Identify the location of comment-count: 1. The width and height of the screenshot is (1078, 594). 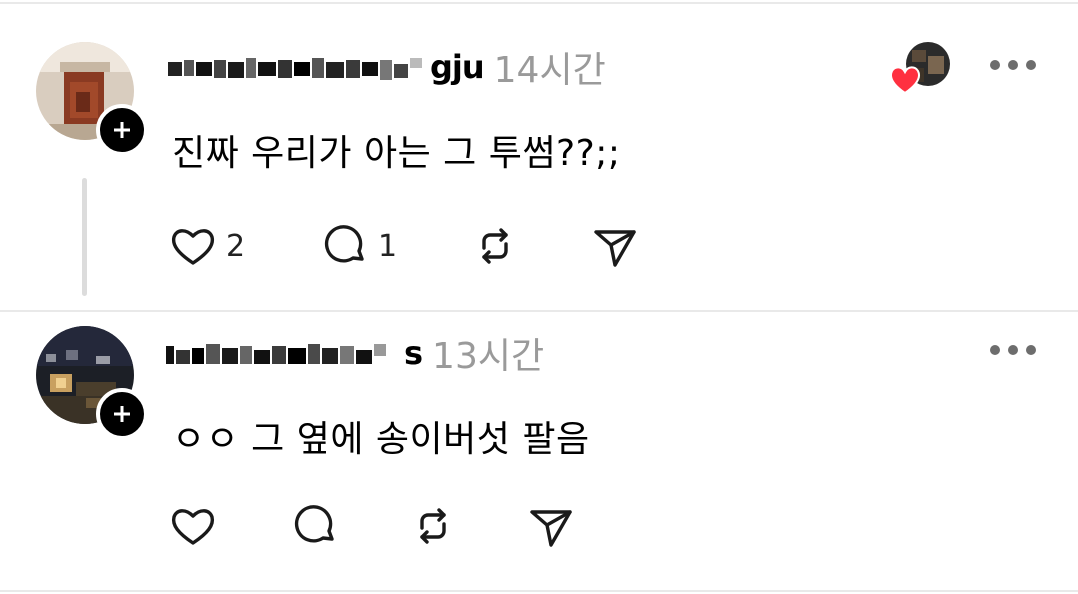
(388, 246).